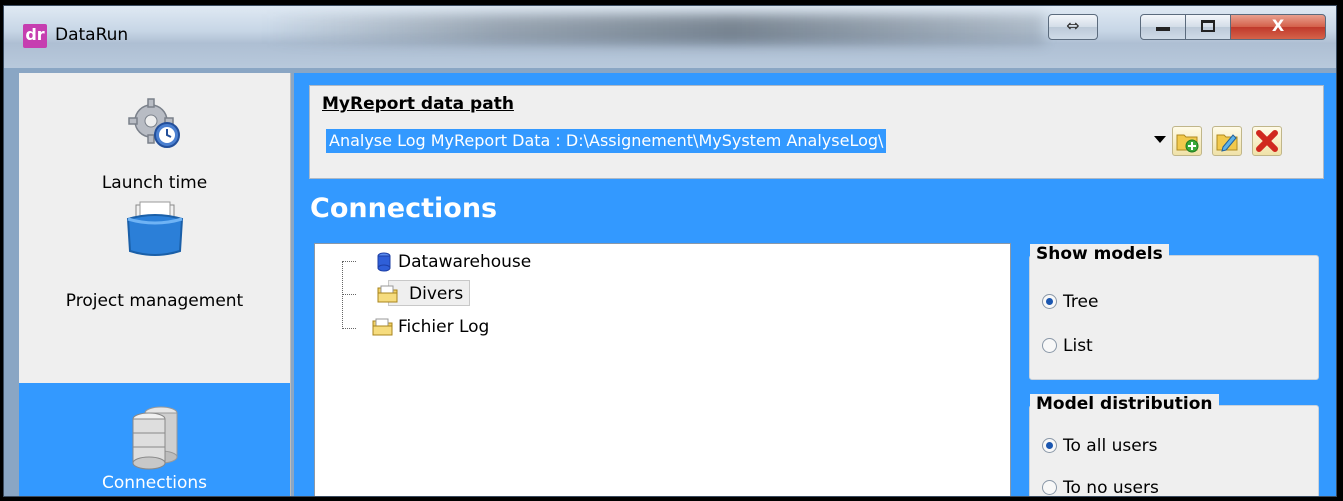 Image resolution: width=1343 pixels, height=501 pixels. What do you see at coordinates (1187, 143) in the screenshot?
I see `add-folder-icon` at bounding box center [1187, 143].